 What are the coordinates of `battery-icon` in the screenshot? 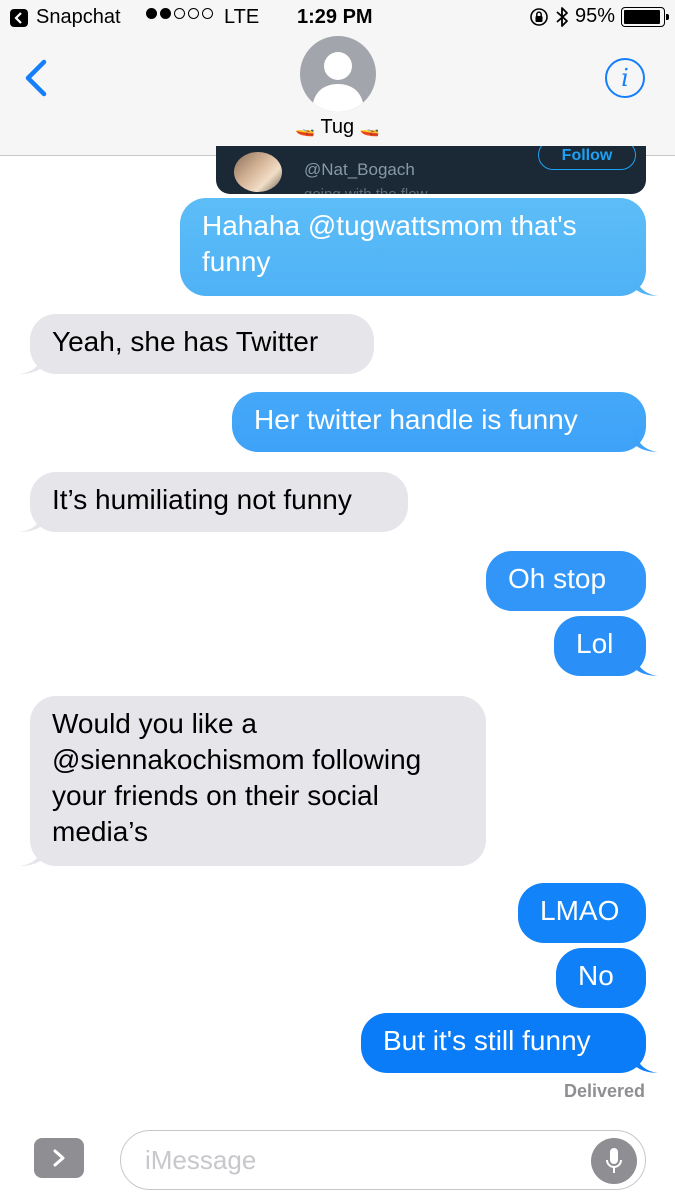 It's located at (645, 16).